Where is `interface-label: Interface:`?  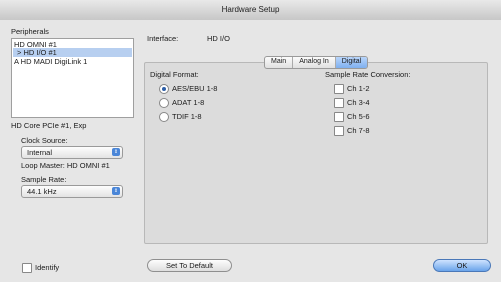 interface-label: Interface: is located at coordinates (163, 38).